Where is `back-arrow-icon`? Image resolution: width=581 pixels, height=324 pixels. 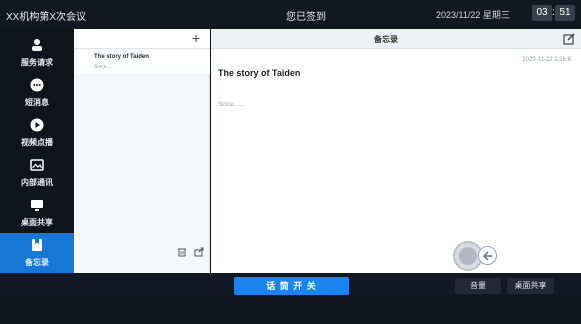
back-arrow-icon is located at coordinates (487, 255).